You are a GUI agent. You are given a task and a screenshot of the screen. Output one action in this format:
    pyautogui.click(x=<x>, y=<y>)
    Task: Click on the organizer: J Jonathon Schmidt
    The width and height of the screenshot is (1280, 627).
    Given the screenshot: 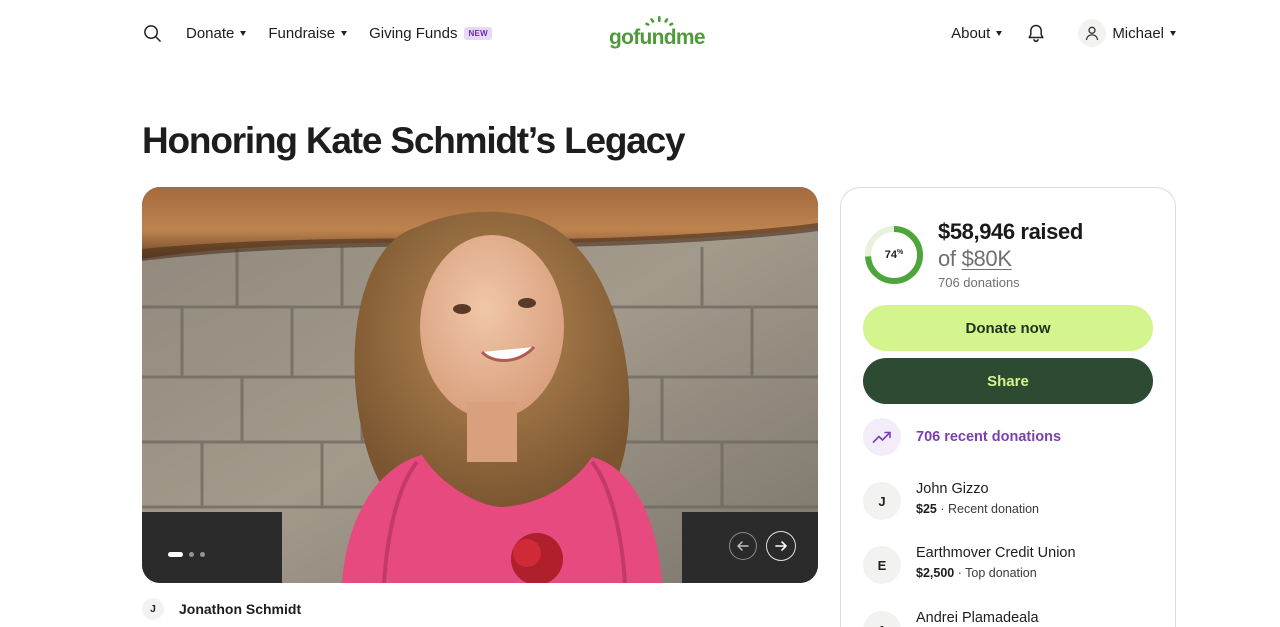 What is the action you would take?
    pyautogui.click(x=221, y=609)
    